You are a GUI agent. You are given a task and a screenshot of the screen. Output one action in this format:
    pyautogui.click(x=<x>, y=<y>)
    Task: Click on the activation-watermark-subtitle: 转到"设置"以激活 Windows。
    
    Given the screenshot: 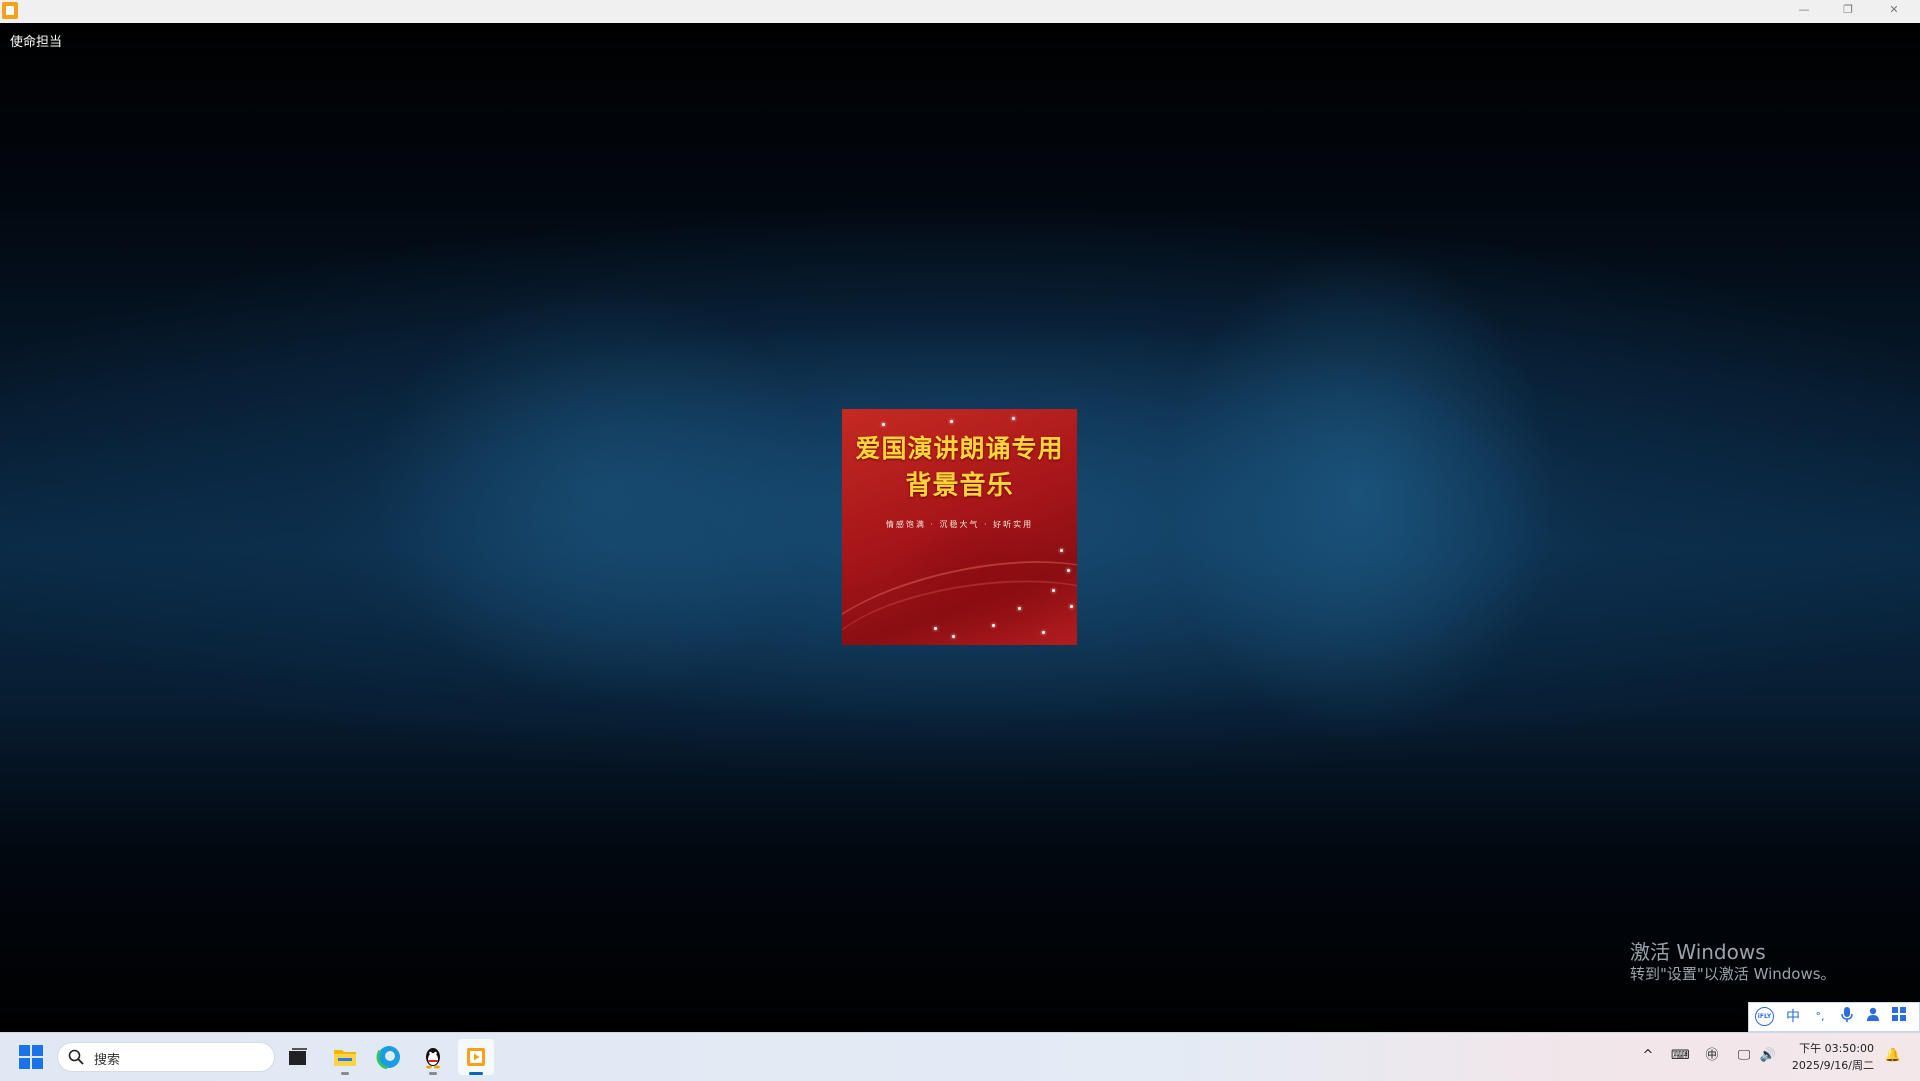 What is the action you would take?
    pyautogui.click(x=1733, y=974)
    